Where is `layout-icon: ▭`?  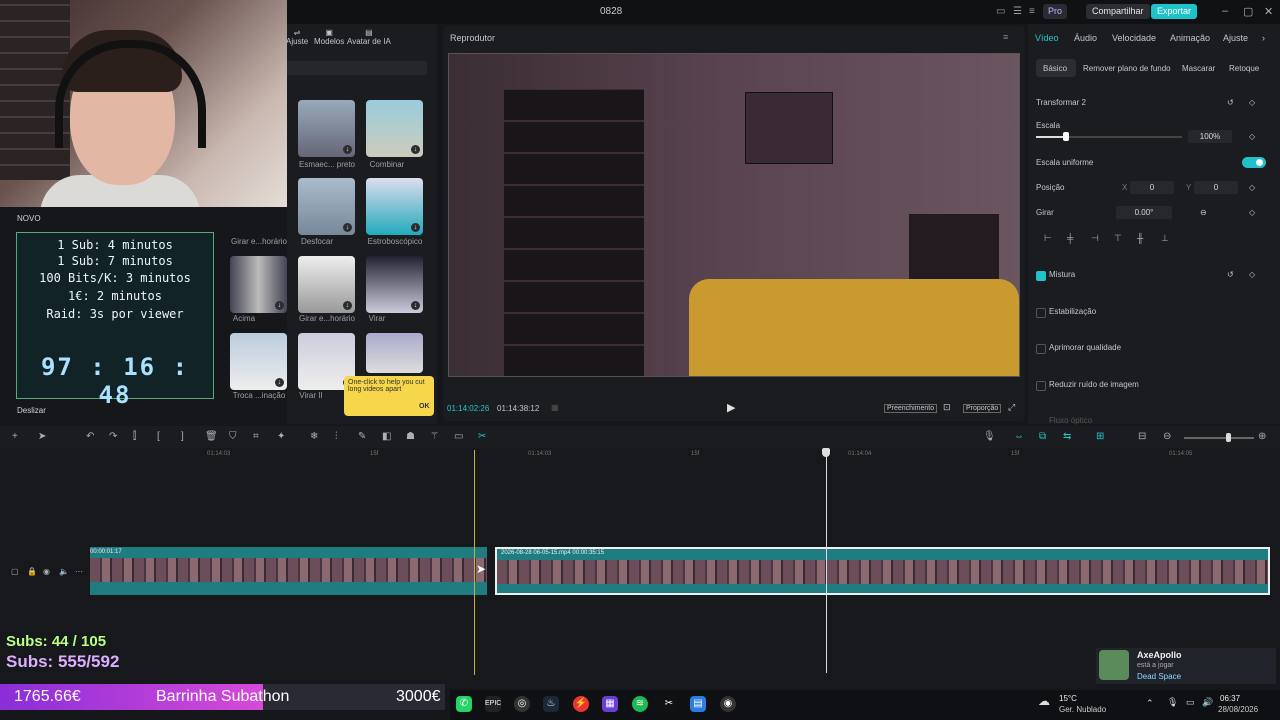
layout-icon: ▭ is located at coordinates (1000, 11).